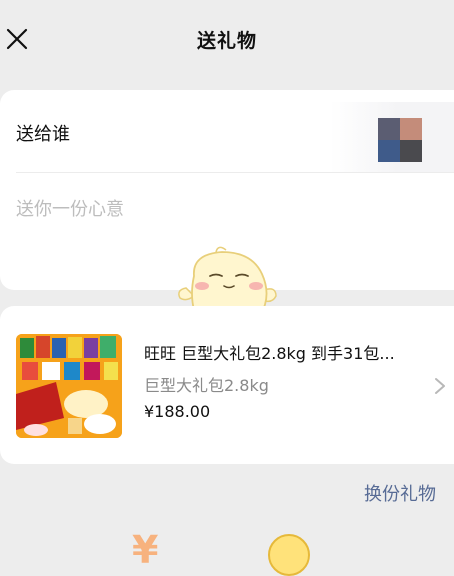 The image size is (454, 576). I want to click on message-input, so click(196, 209).